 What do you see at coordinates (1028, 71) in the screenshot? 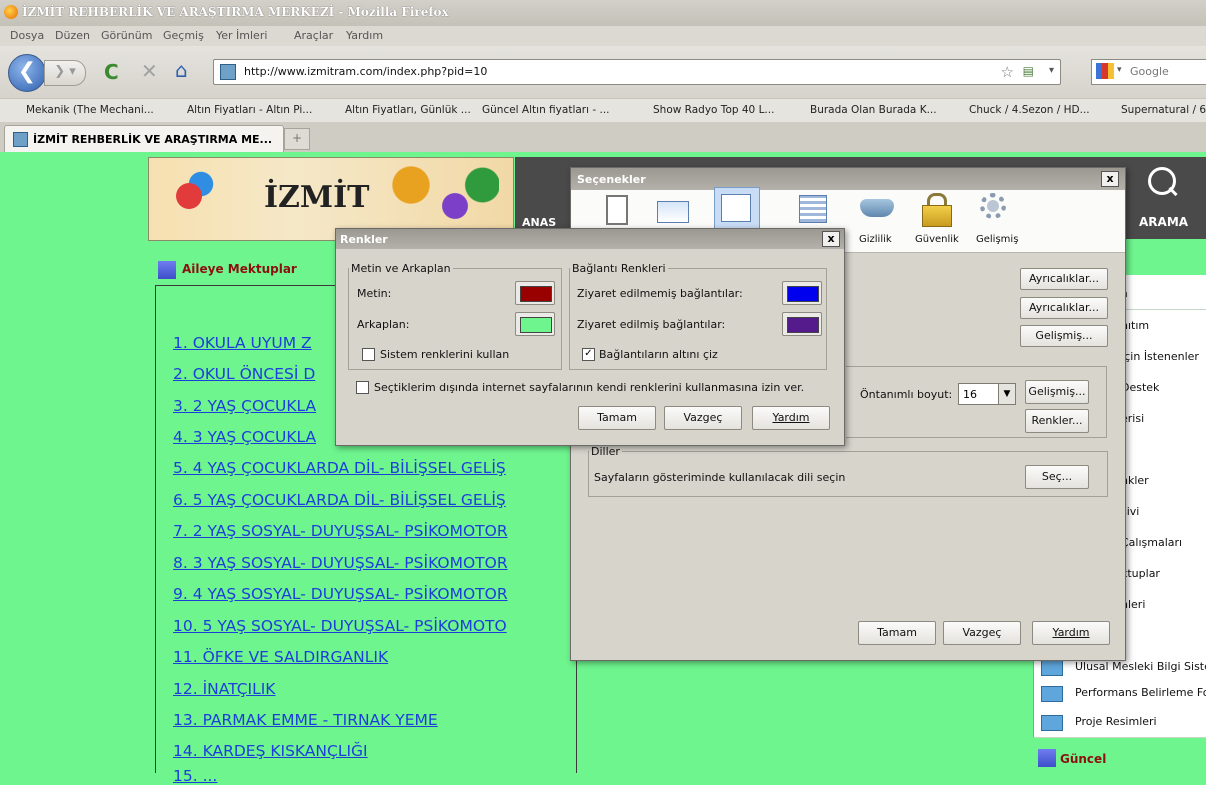
I see `rss-icon: ▤` at bounding box center [1028, 71].